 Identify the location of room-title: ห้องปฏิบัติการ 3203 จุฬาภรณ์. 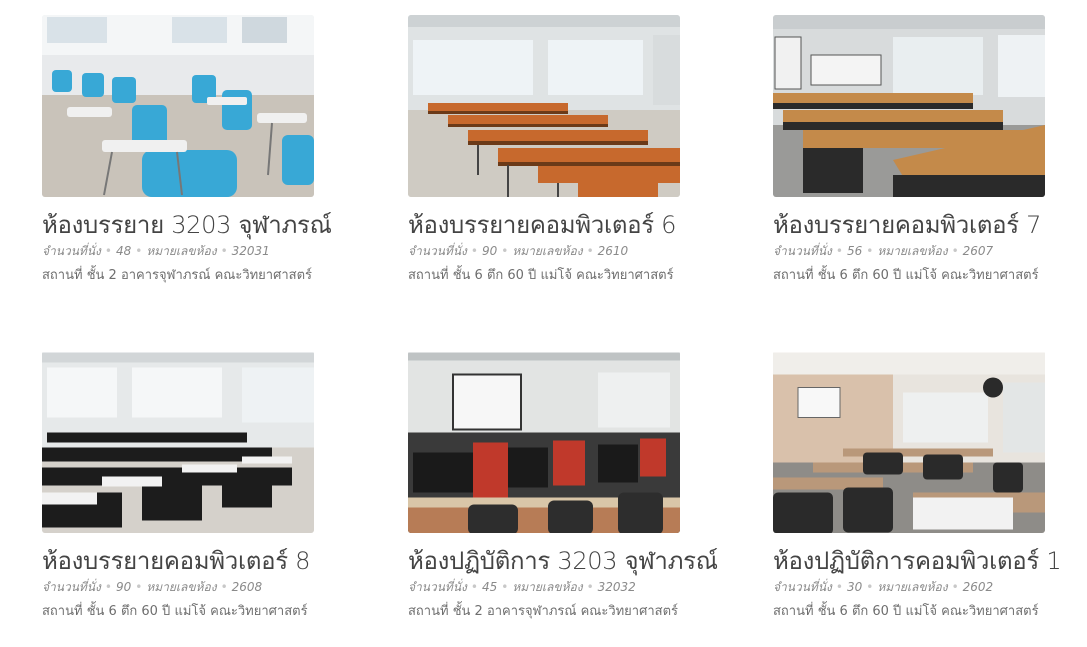
(573, 561).